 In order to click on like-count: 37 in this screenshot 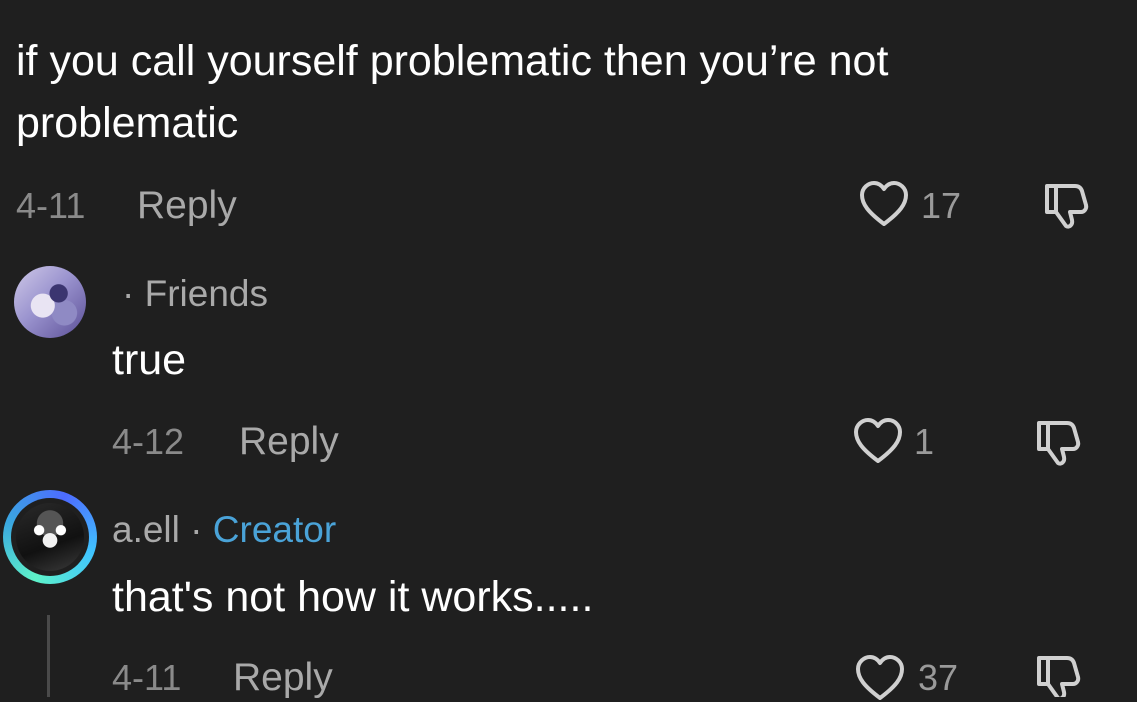, I will do `click(938, 677)`.